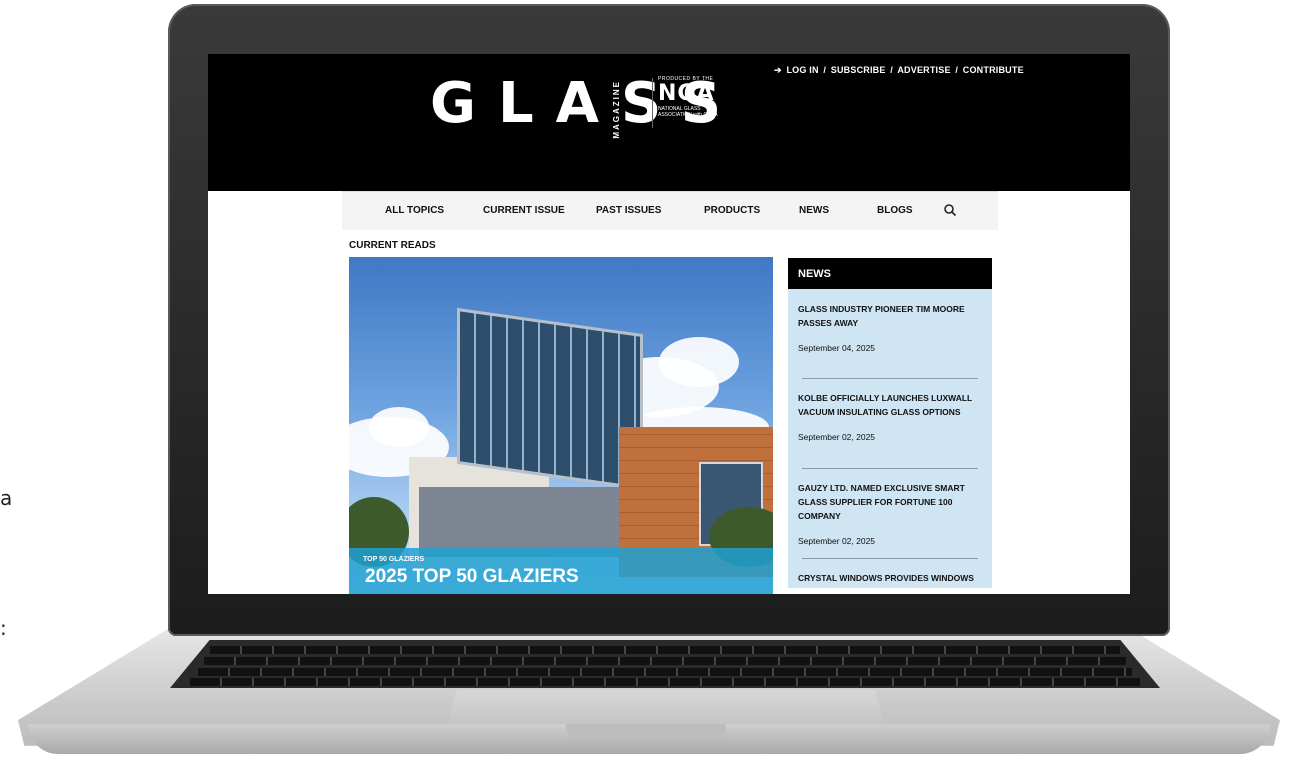 Image resolution: width=1297 pixels, height=768 pixels. What do you see at coordinates (392, 245) in the screenshot?
I see `section-title: CURRENT READS` at bounding box center [392, 245].